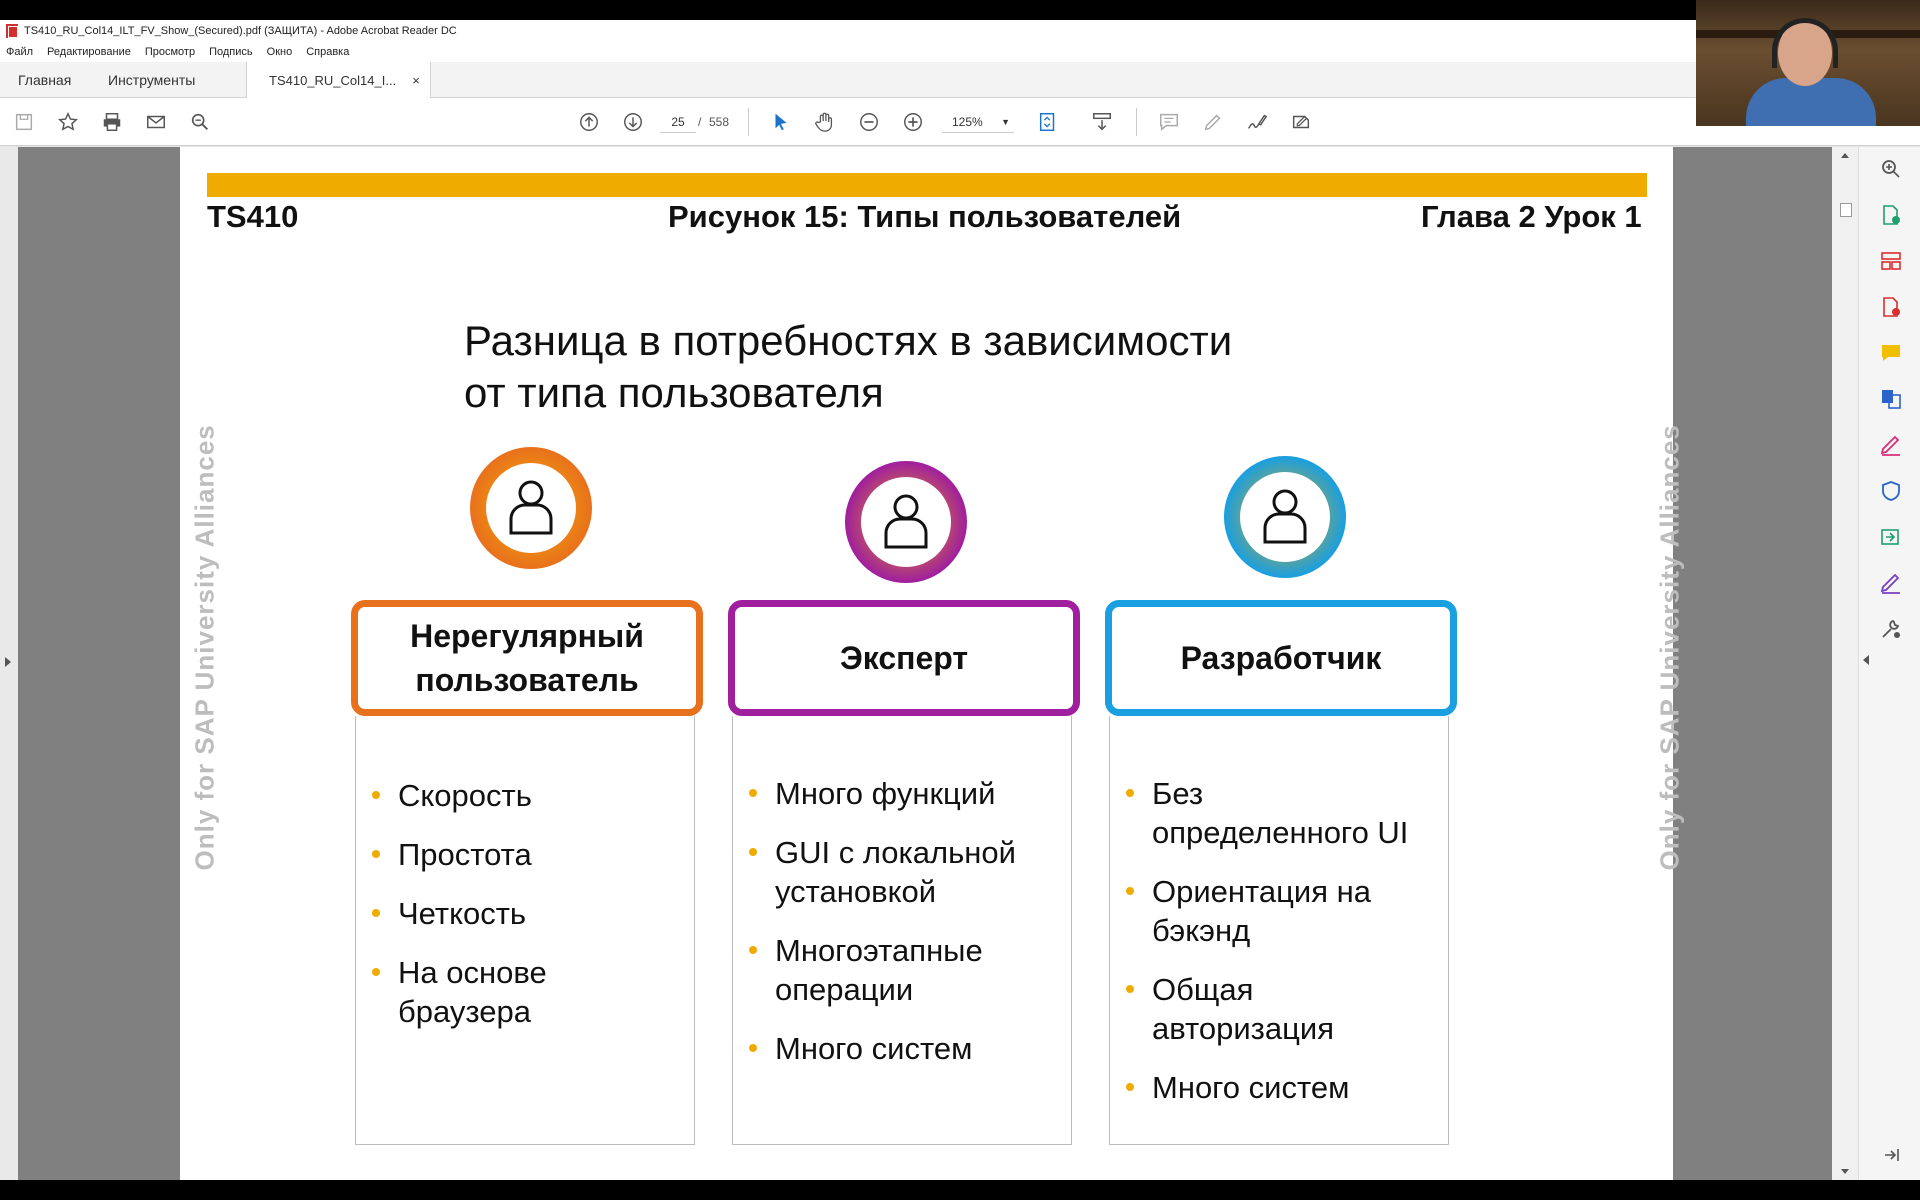 This screenshot has width=1920, height=1200. What do you see at coordinates (925, 216) in the screenshot?
I see `figure-title: Рисунок 15: Типы пользователей` at bounding box center [925, 216].